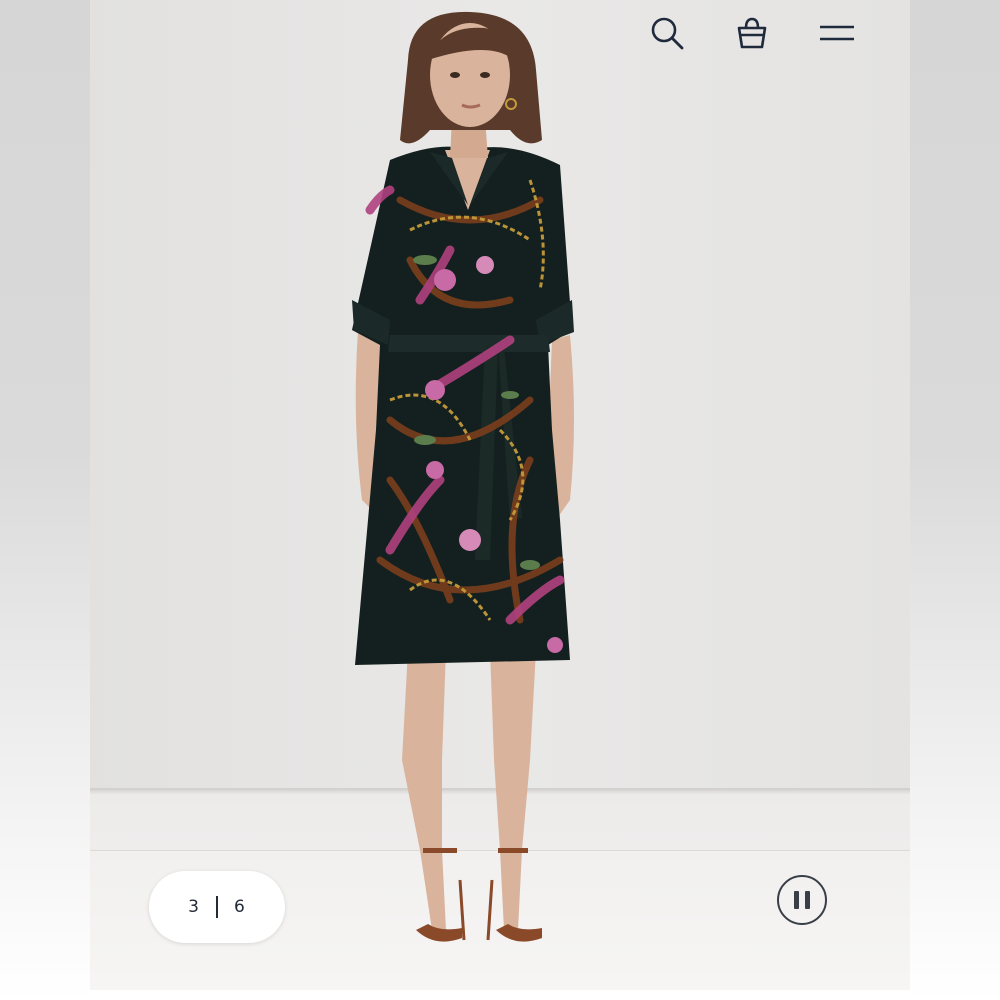  What do you see at coordinates (807, 900) in the screenshot?
I see `pause-icon-bar` at bounding box center [807, 900].